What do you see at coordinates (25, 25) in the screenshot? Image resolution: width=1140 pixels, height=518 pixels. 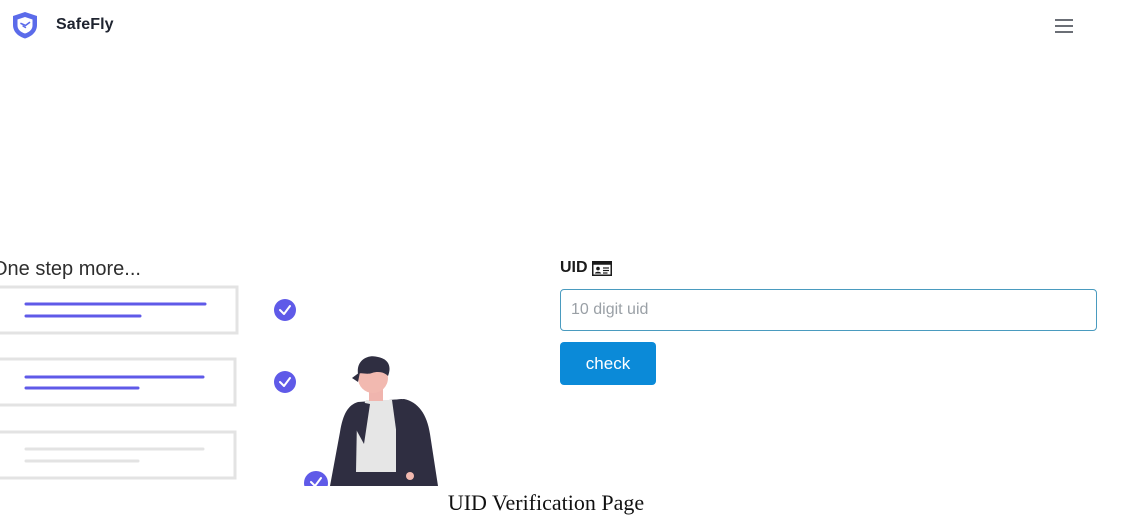 I see `shield-logo-icon` at bounding box center [25, 25].